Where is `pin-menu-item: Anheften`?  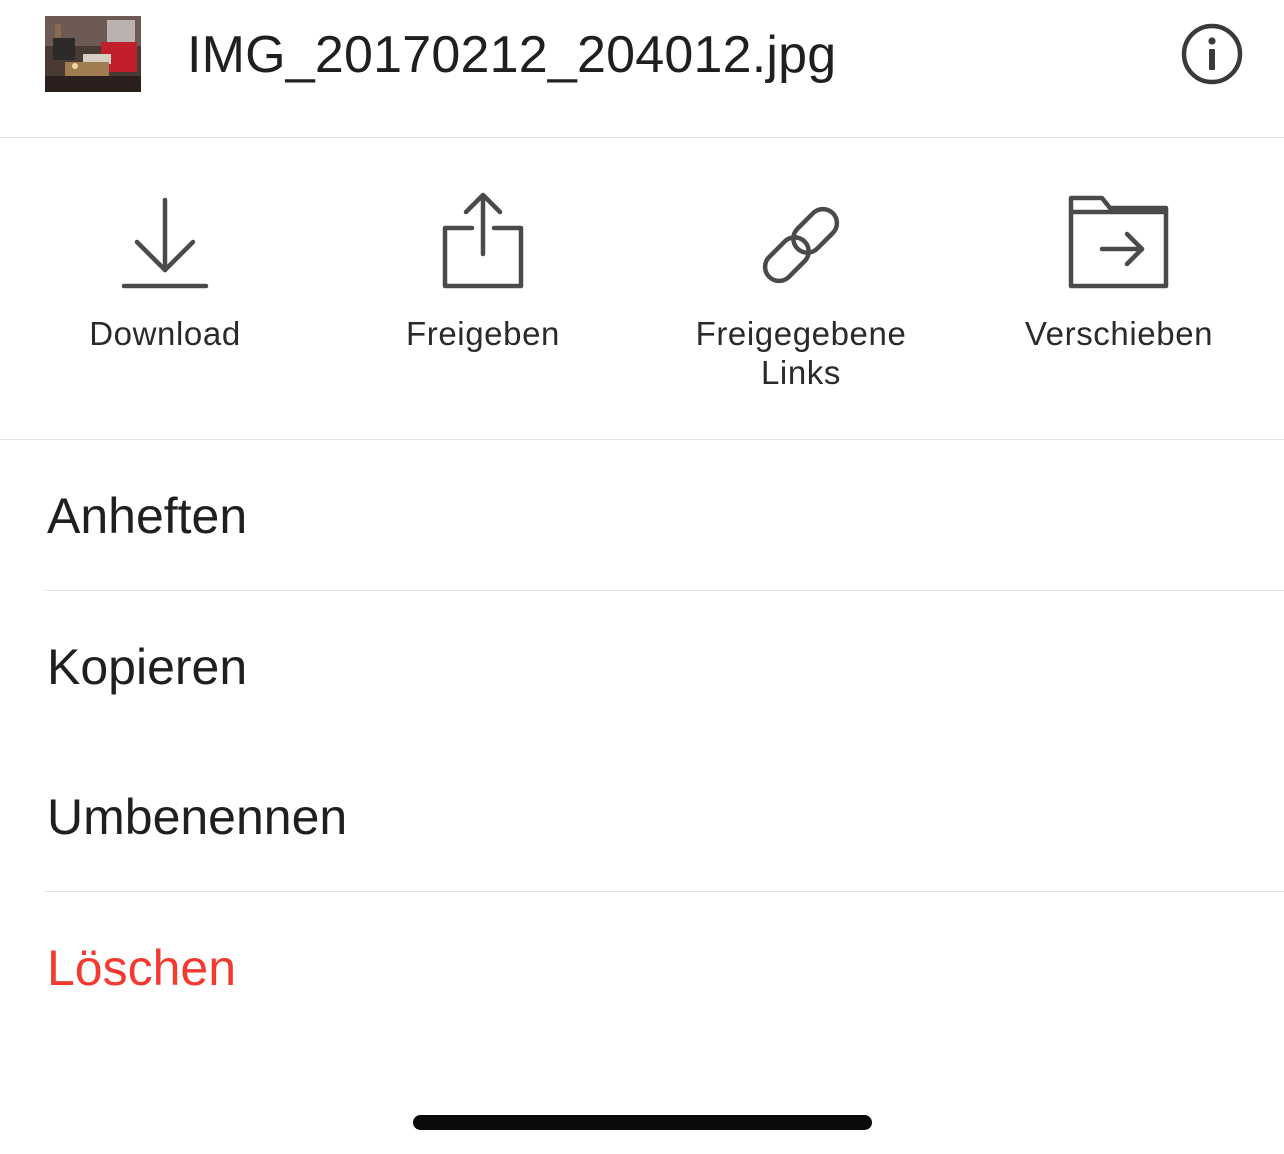
pin-menu-item: Anheften is located at coordinates (642, 515).